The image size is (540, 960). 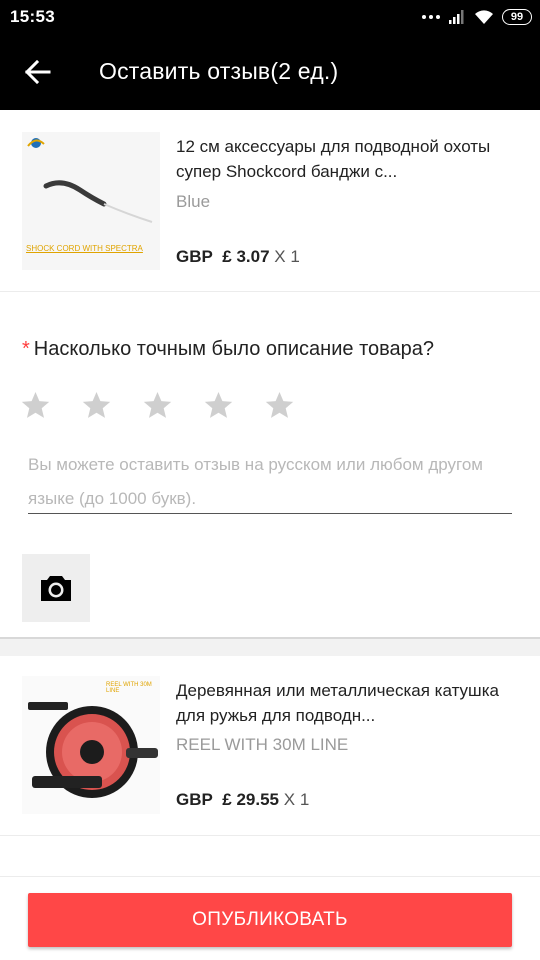 I want to click on arrow-left-icon, so click(x=38, y=72).